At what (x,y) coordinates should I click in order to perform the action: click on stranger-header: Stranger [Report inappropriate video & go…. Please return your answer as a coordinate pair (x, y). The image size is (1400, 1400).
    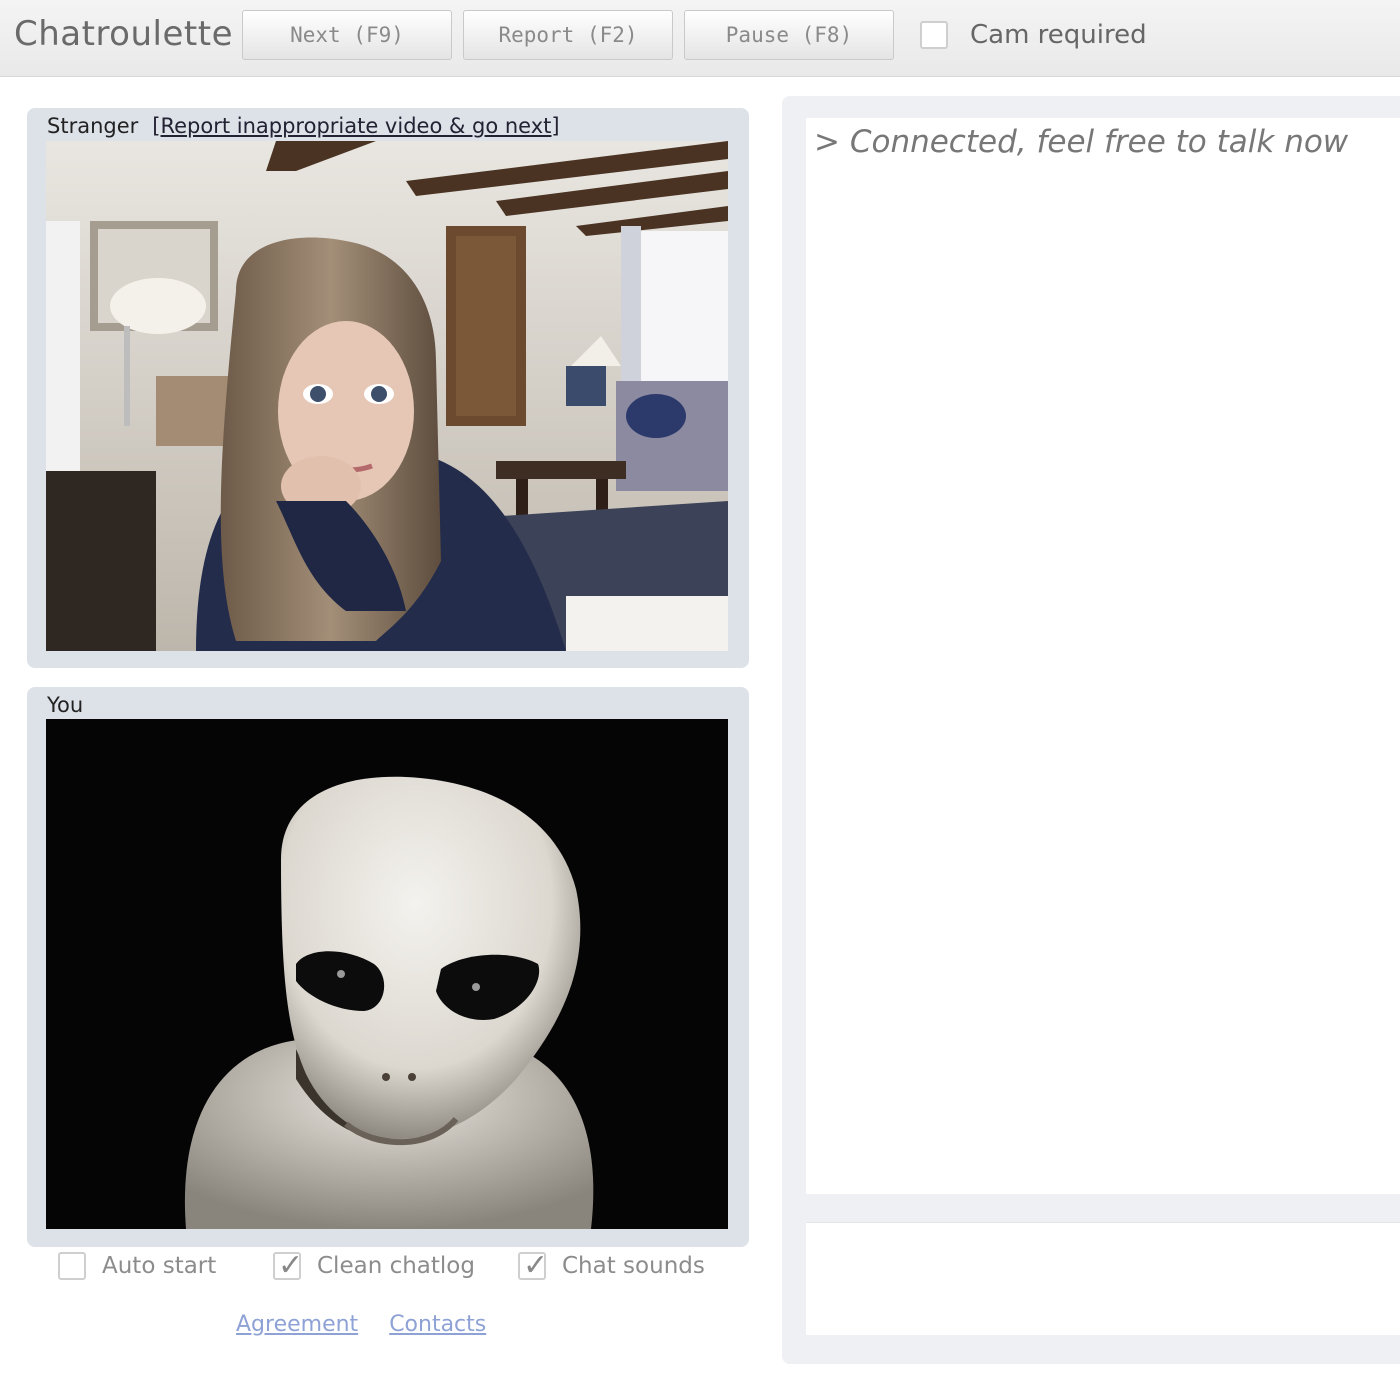
    Looking at the image, I should click on (303, 126).